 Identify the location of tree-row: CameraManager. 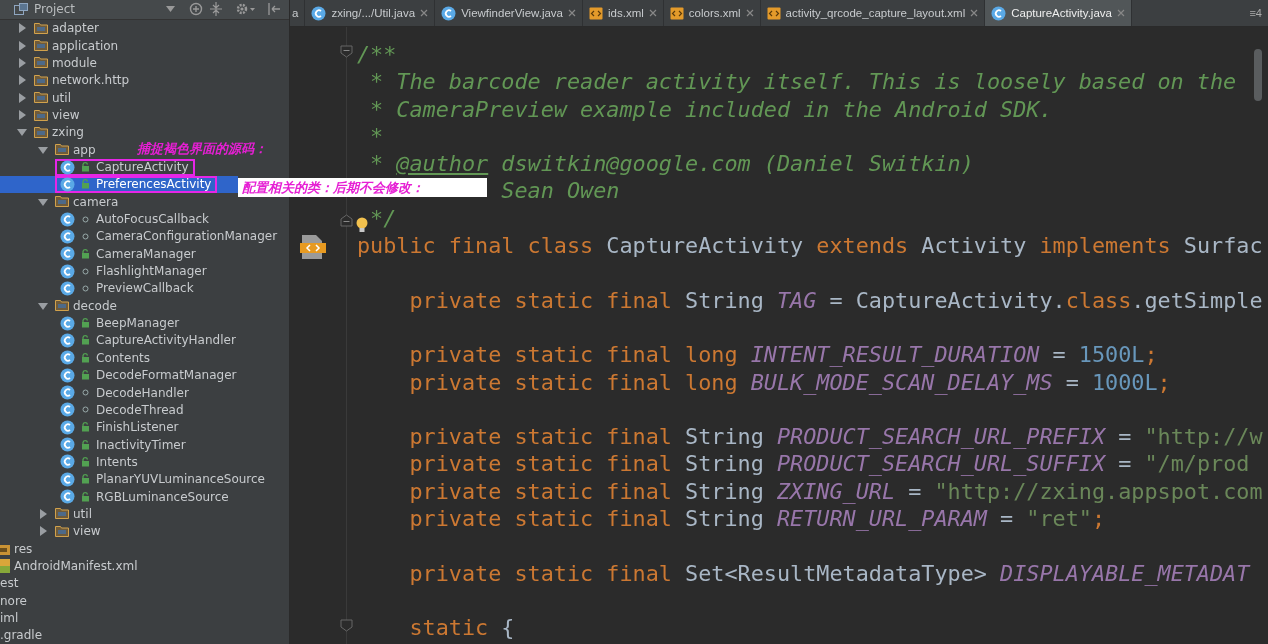
(103, 254).